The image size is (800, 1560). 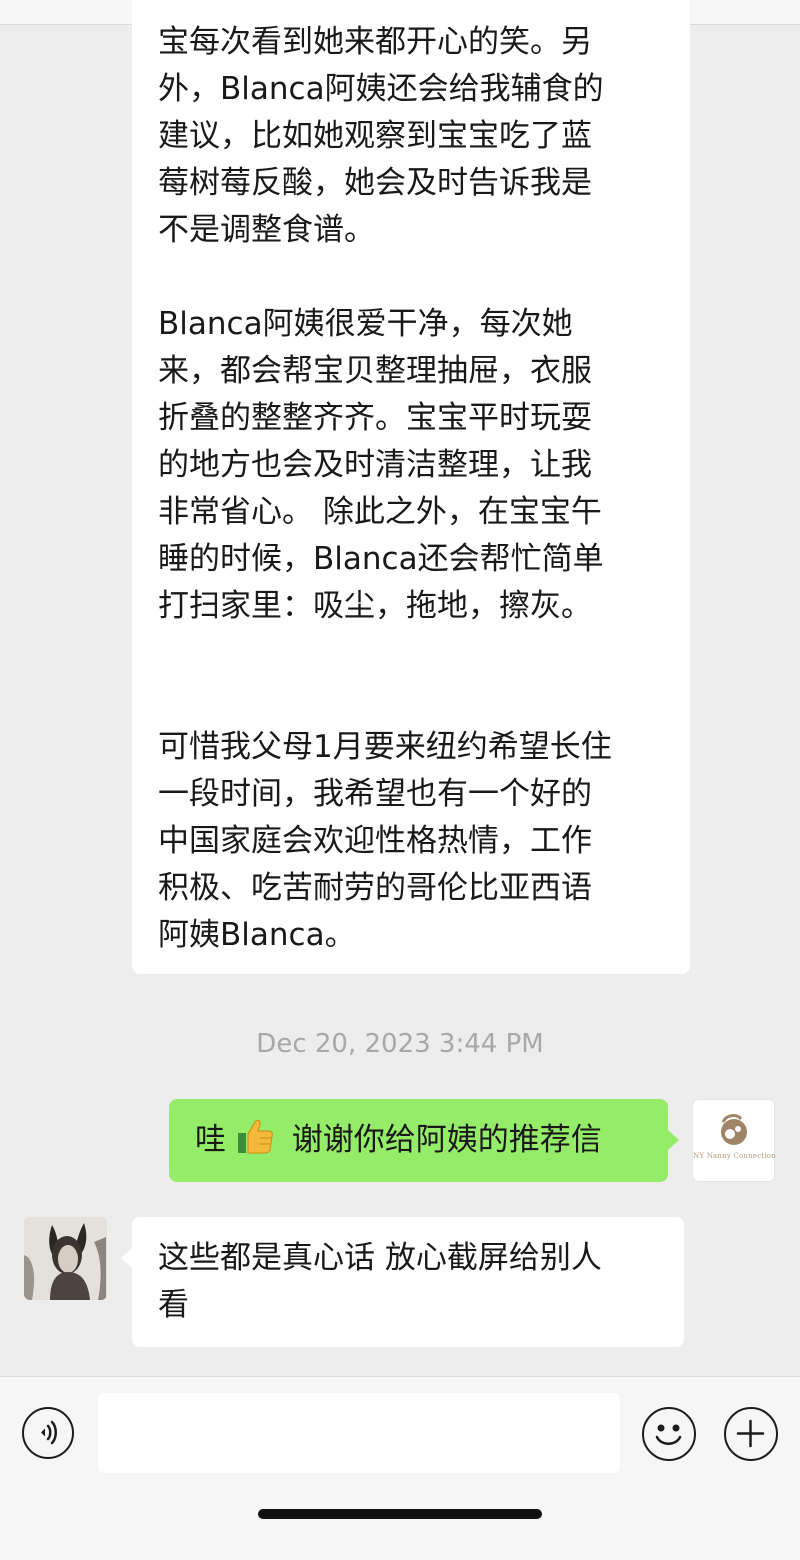 I want to click on more-button, so click(x=751, y=1434).